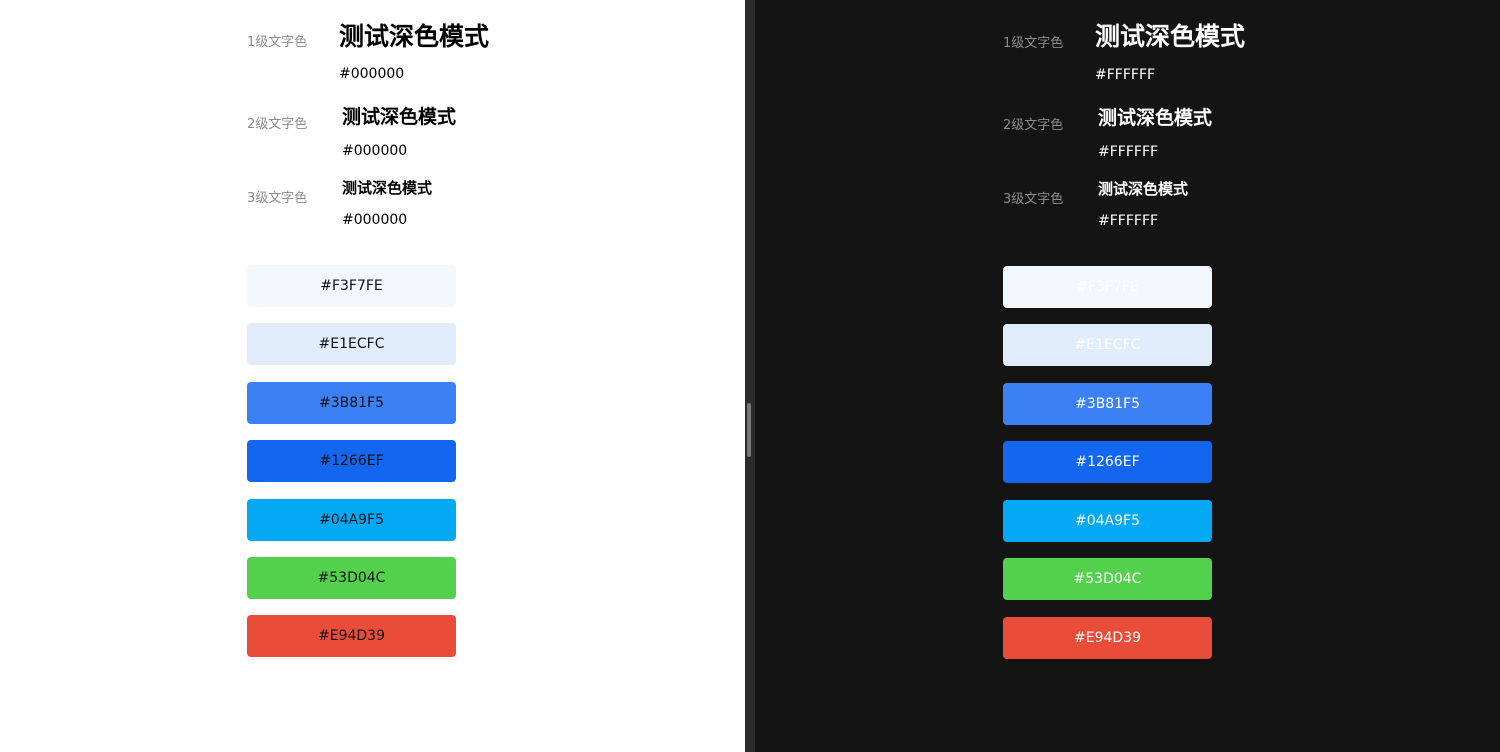  Describe the element at coordinates (749, 430) in the screenshot. I see `split-view-resize-handle` at that location.